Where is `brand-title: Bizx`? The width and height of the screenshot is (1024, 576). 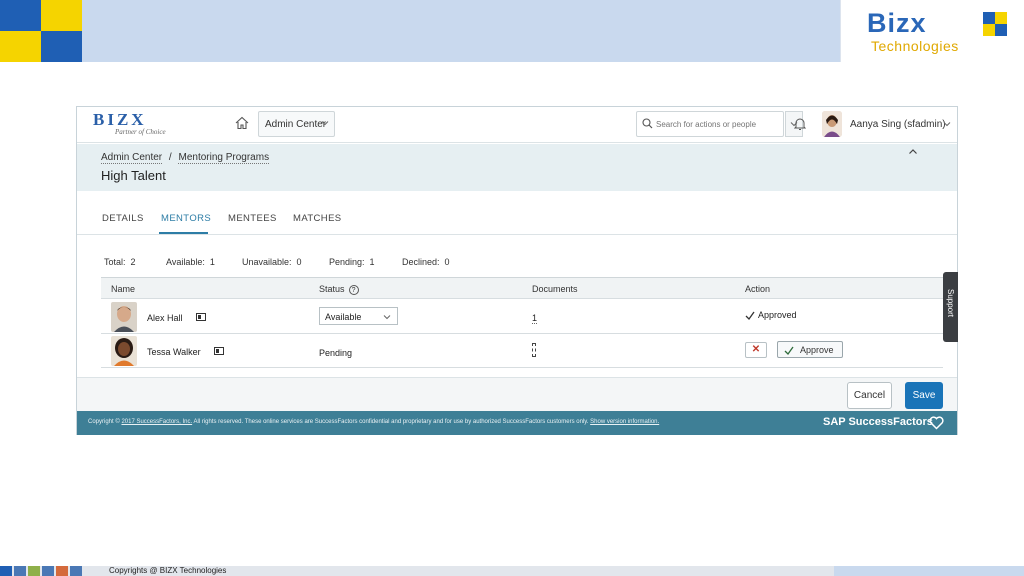 brand-title: Bizx is located at coordinates (897, 23).